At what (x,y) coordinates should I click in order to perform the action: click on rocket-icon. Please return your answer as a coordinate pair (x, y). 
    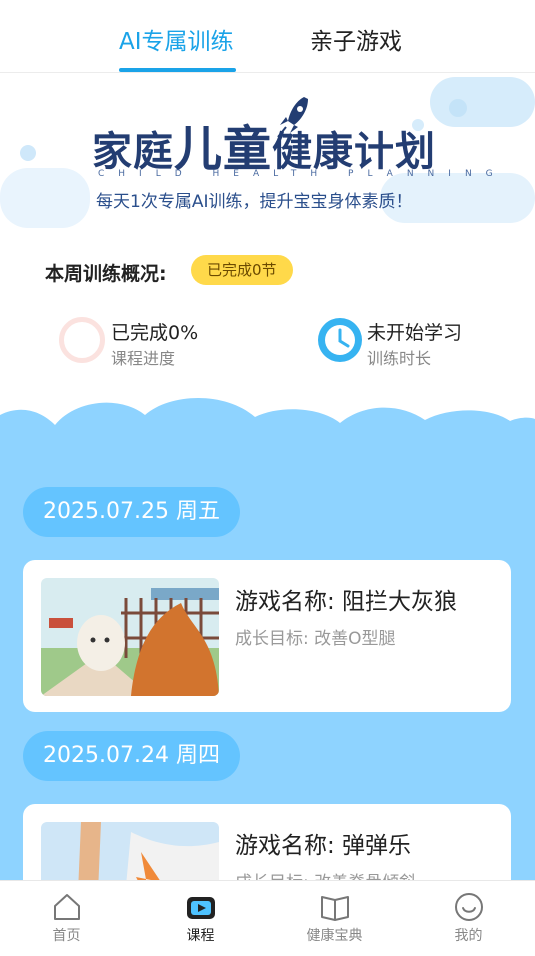
    Looking at the image, I should click on (292, 117).